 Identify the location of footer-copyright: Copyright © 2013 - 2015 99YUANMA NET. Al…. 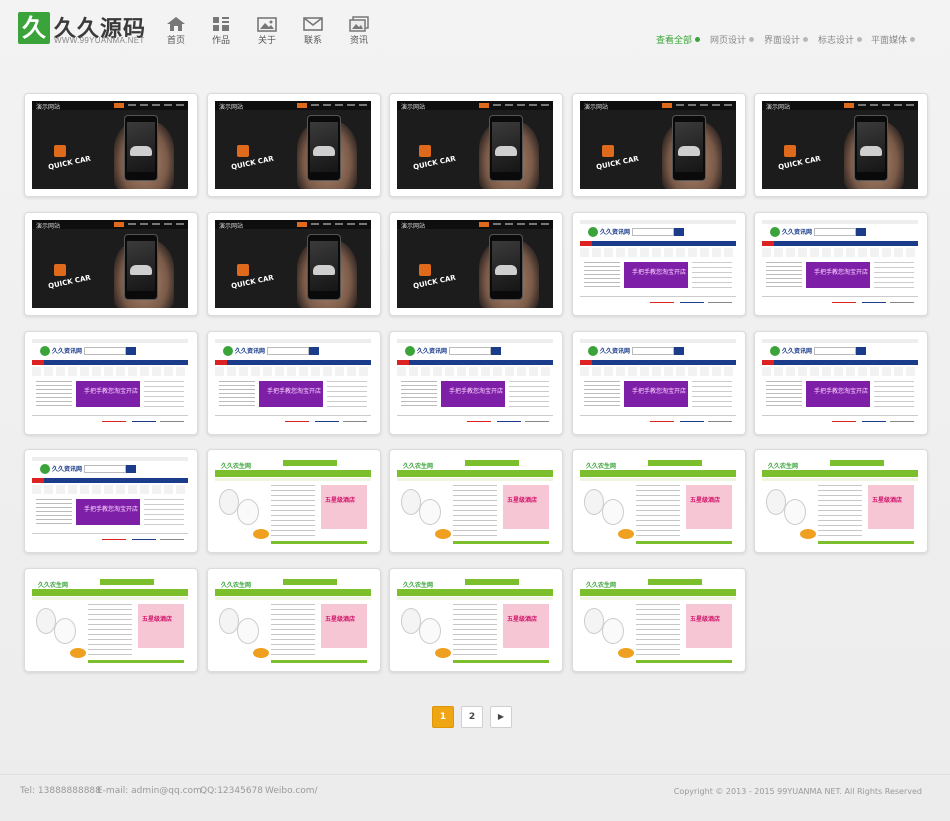
(797, 791).